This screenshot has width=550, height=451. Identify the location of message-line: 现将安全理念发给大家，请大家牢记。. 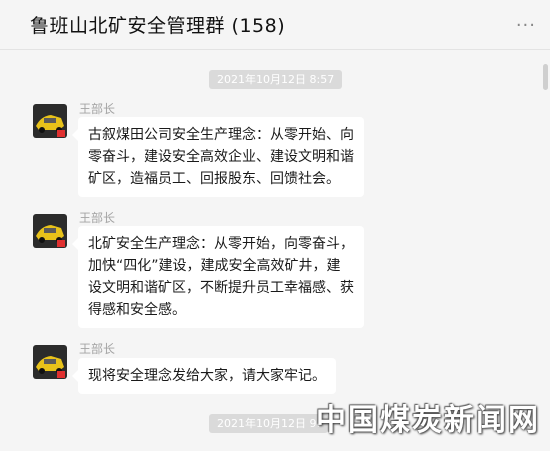
(207, 376).